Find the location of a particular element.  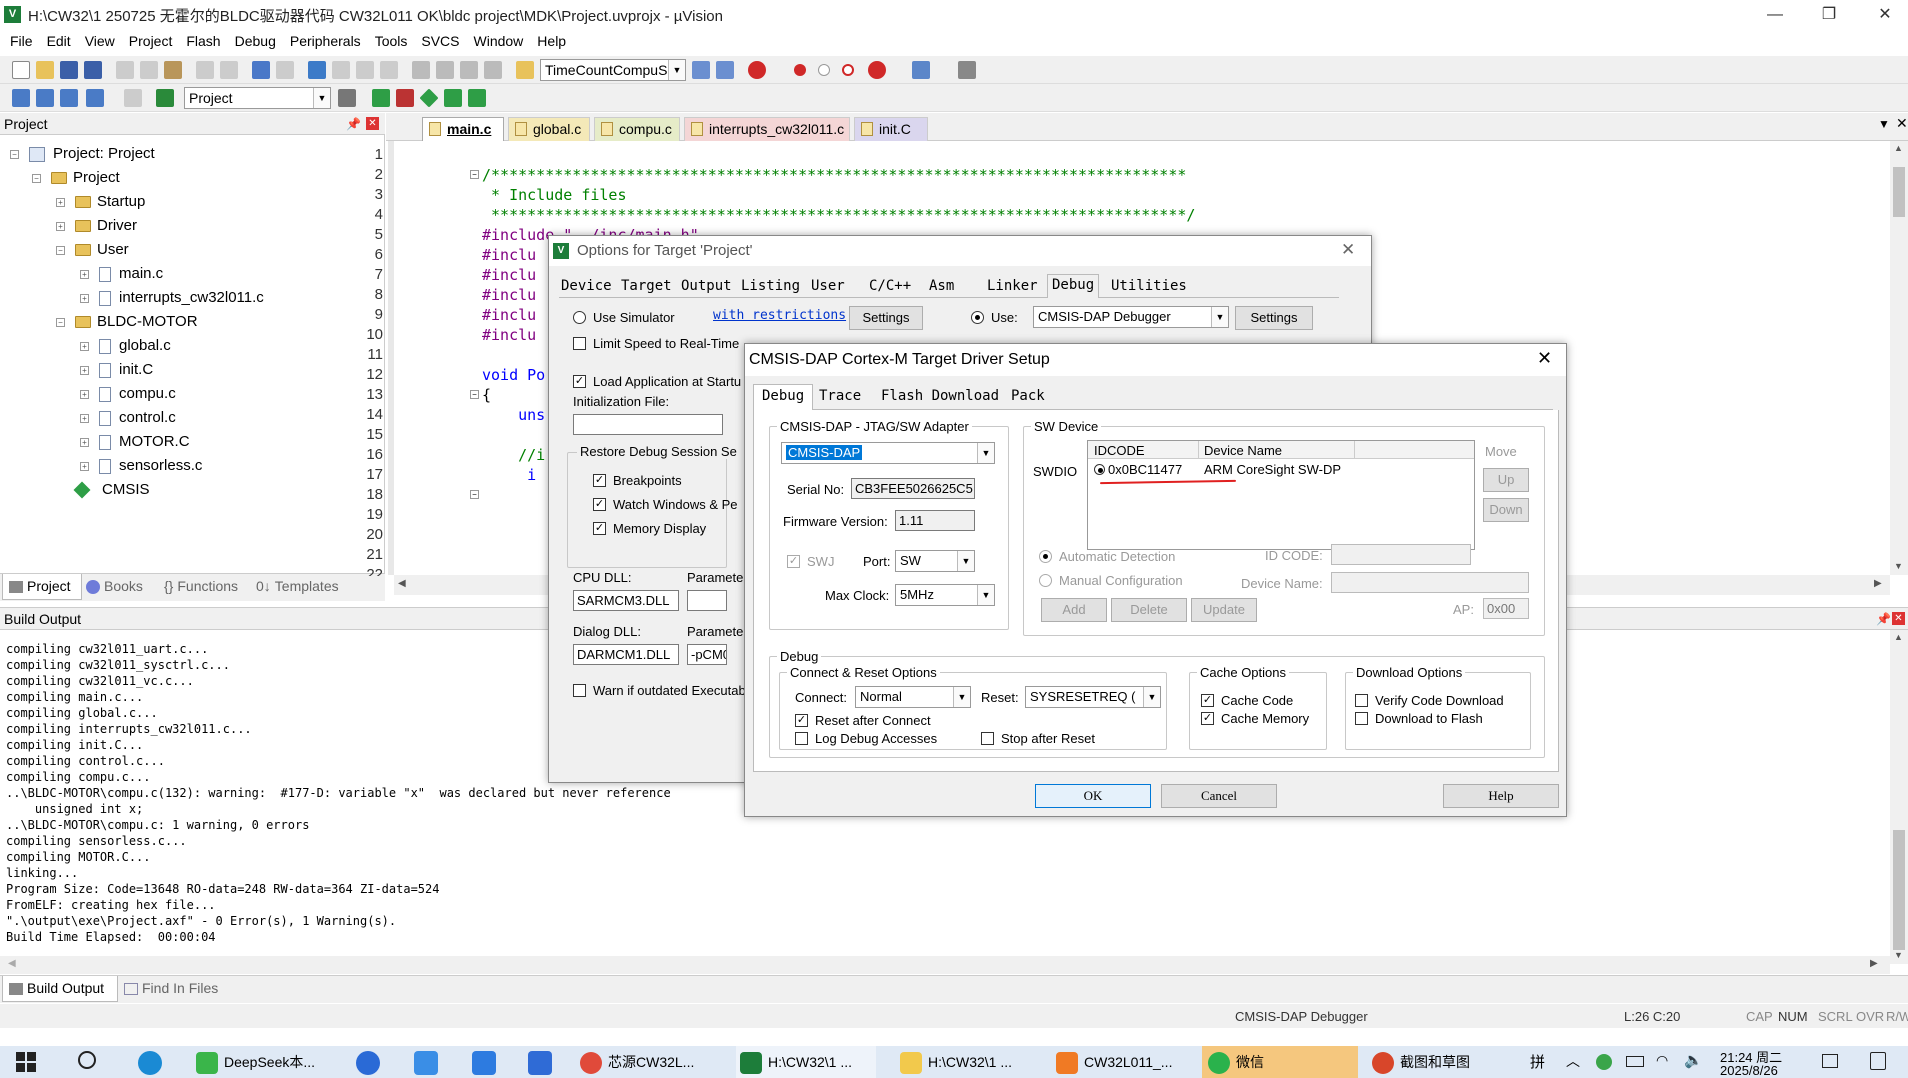

cut-icon is located at coordinates (125, 70).